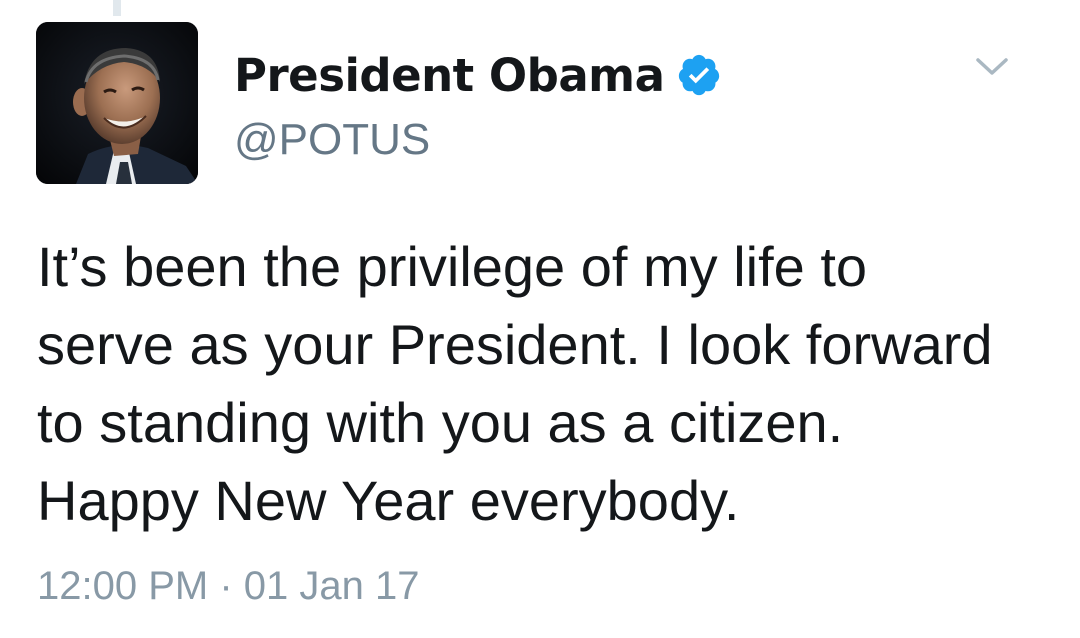 The width and height of the screenshot is (1080, 638). Describe the element at coordinates (452, 266) in the screenshot. I see `tweet-text-line: It’s been the privilege of my life to` at that location.